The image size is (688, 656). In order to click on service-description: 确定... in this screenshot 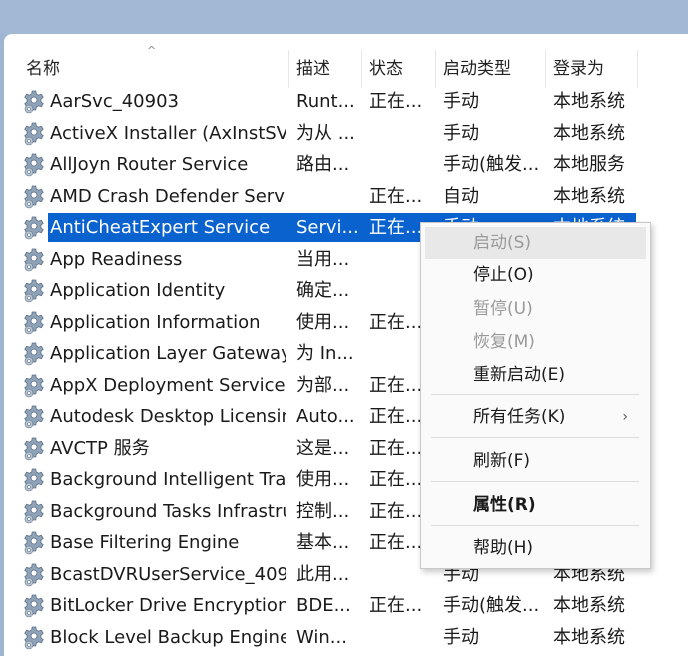, I will do `click(323, 290)`.